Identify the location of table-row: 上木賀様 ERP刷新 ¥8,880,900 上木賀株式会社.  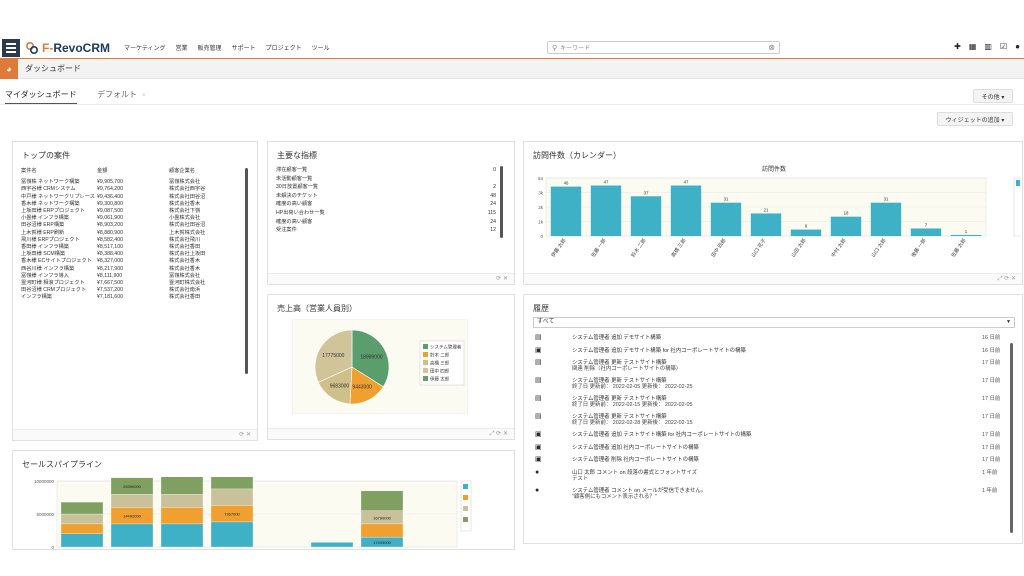
(135, 233).